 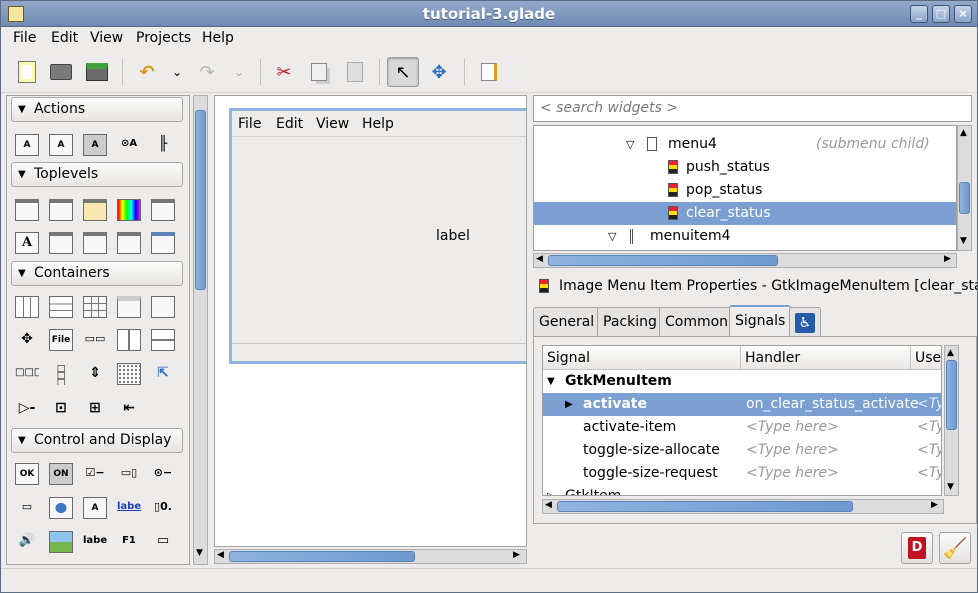 I want to click on signals-hscroll-thumb, so click(x=705, y=506).